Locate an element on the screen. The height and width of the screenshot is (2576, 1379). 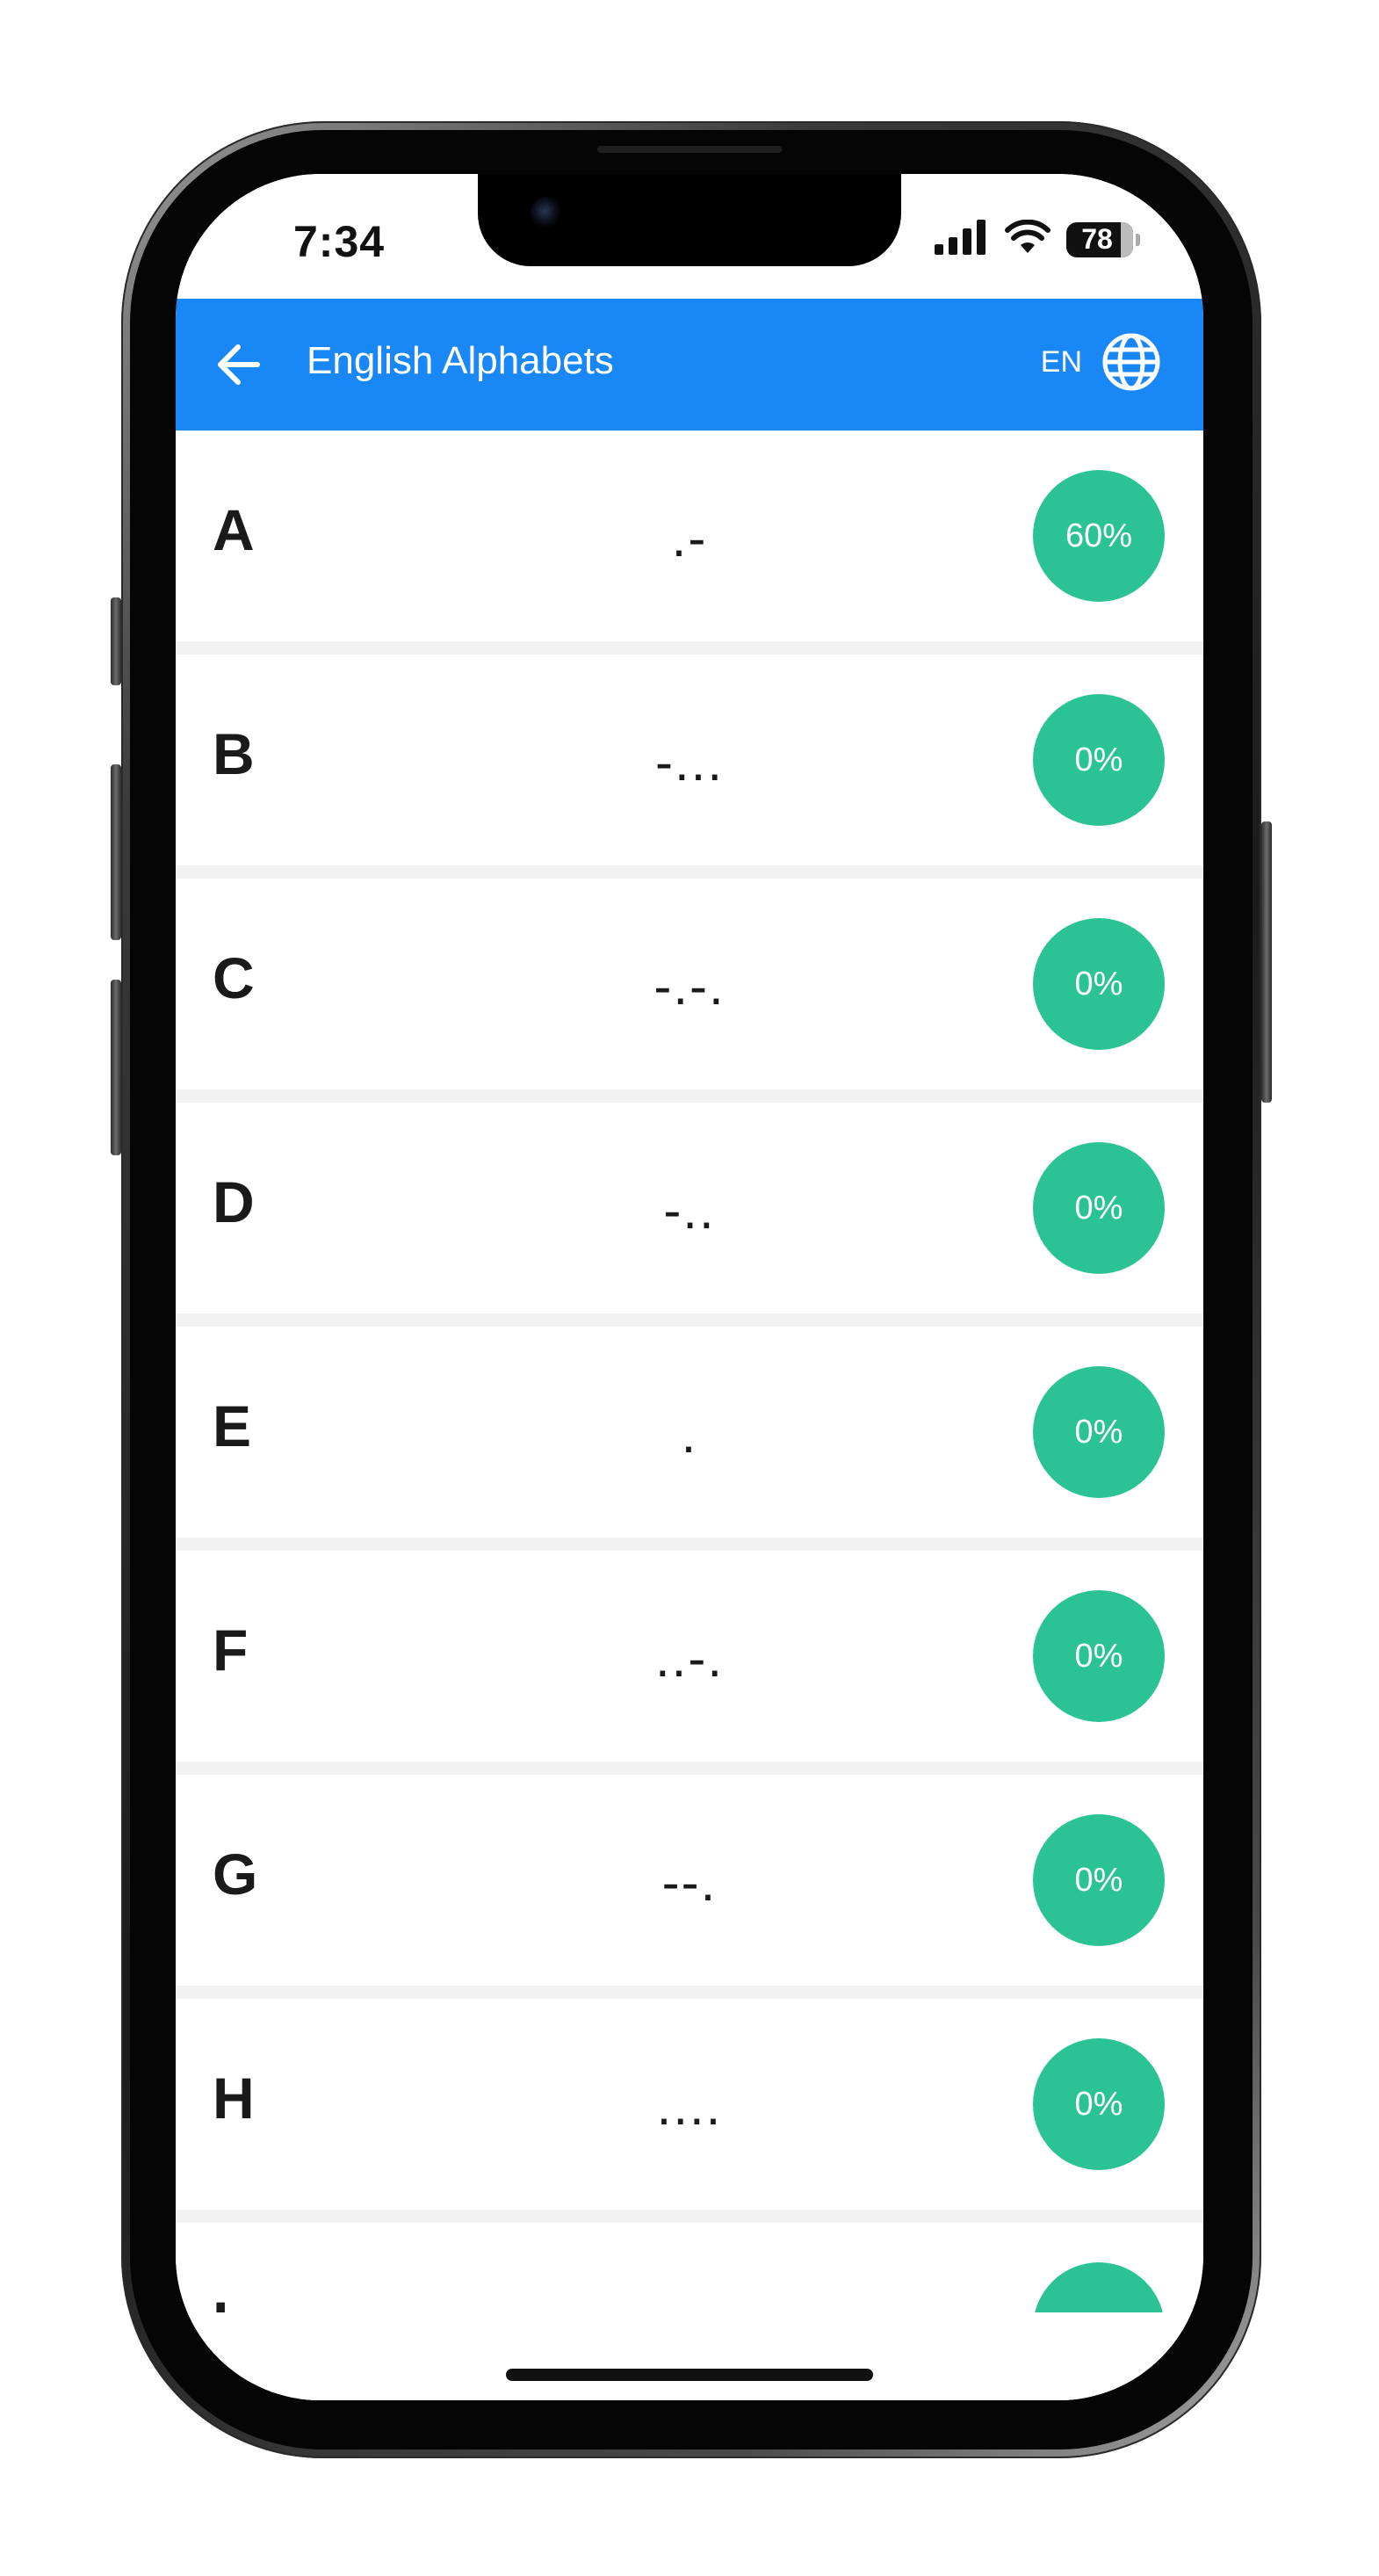
alphabet-row: E. 0% is located at coordinates (689, 1439).